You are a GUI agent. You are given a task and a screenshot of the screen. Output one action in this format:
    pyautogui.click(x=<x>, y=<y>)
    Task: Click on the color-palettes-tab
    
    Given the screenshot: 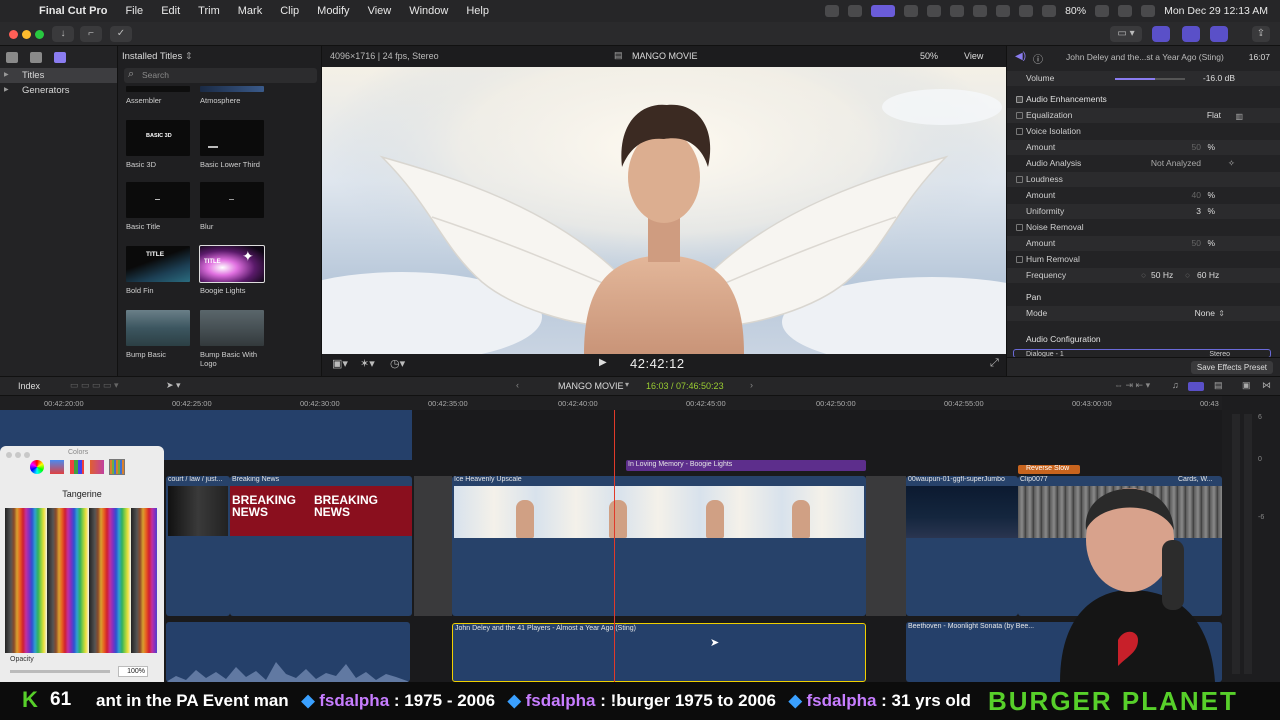 What is the action you would take?
    pyautogui.click(x=77, y=467)
    